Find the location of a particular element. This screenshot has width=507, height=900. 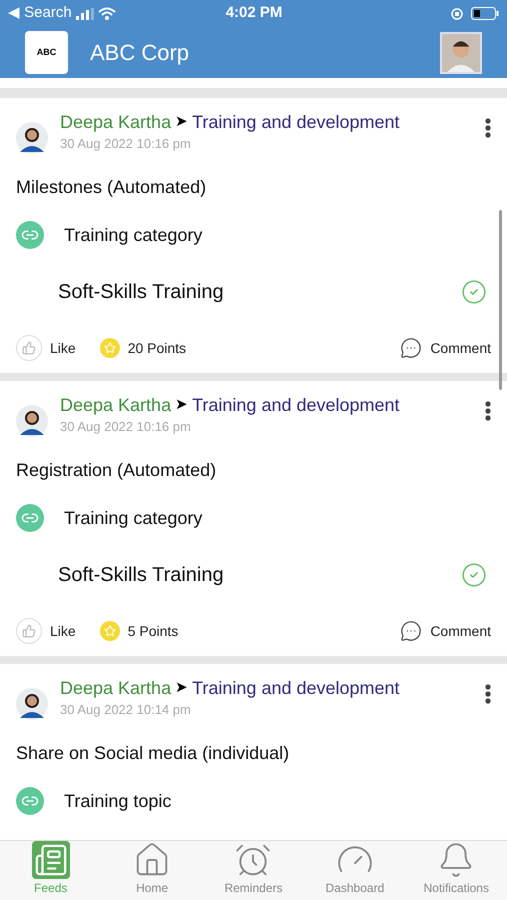

tab: Feeds is located at coordinates (51, 870).